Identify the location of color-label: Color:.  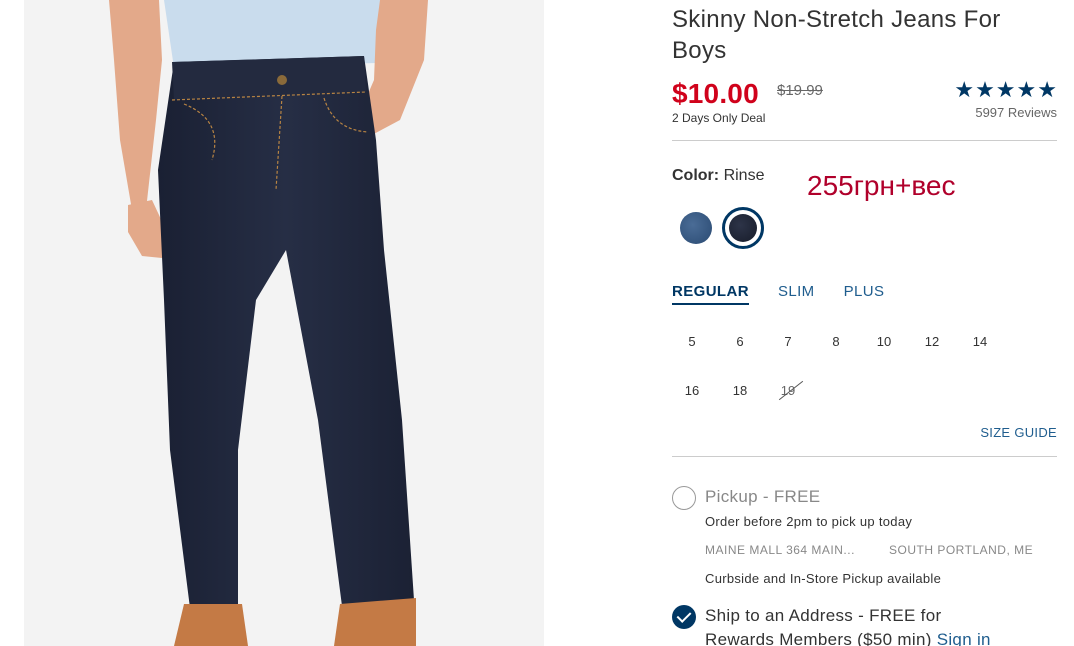
(696, 175).